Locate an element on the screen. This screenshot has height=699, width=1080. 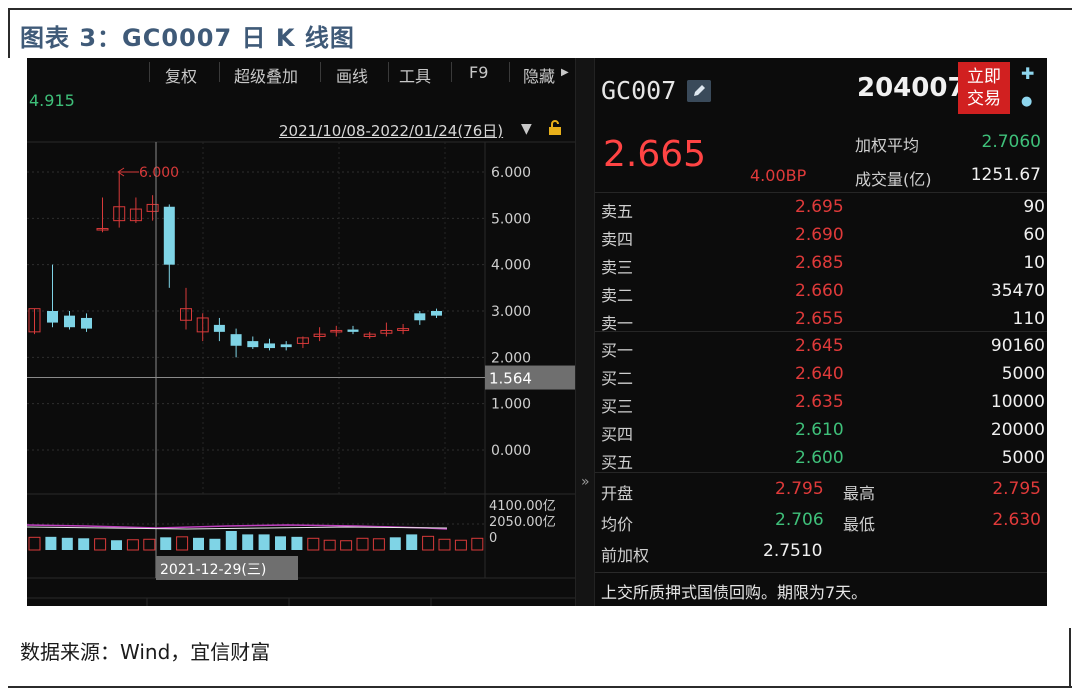
volume-label: 成交量(亿) is located at coordinates (893, 179).